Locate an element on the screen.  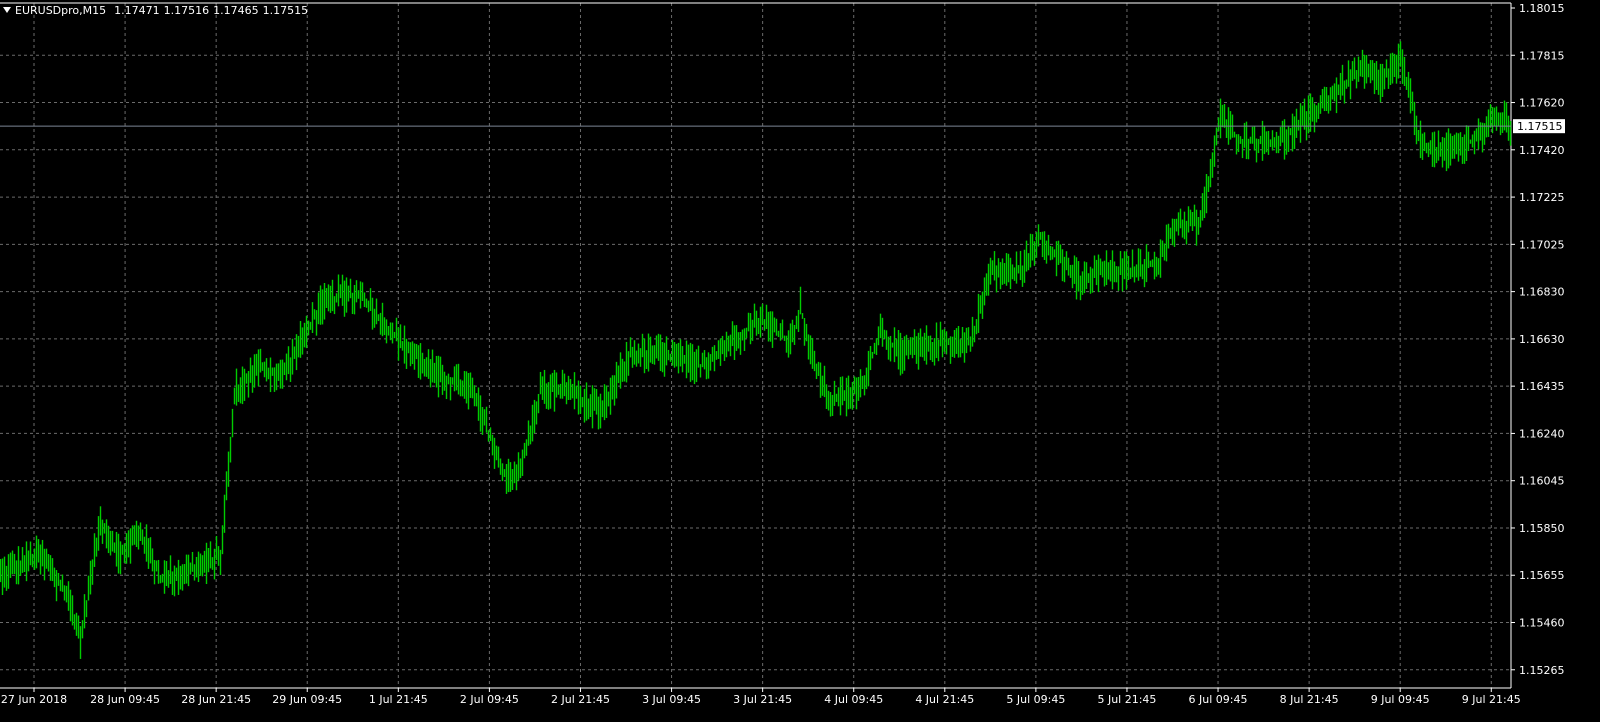
x-tick-label: 1 Jul 21:45 is located at coordinates (398, 699).